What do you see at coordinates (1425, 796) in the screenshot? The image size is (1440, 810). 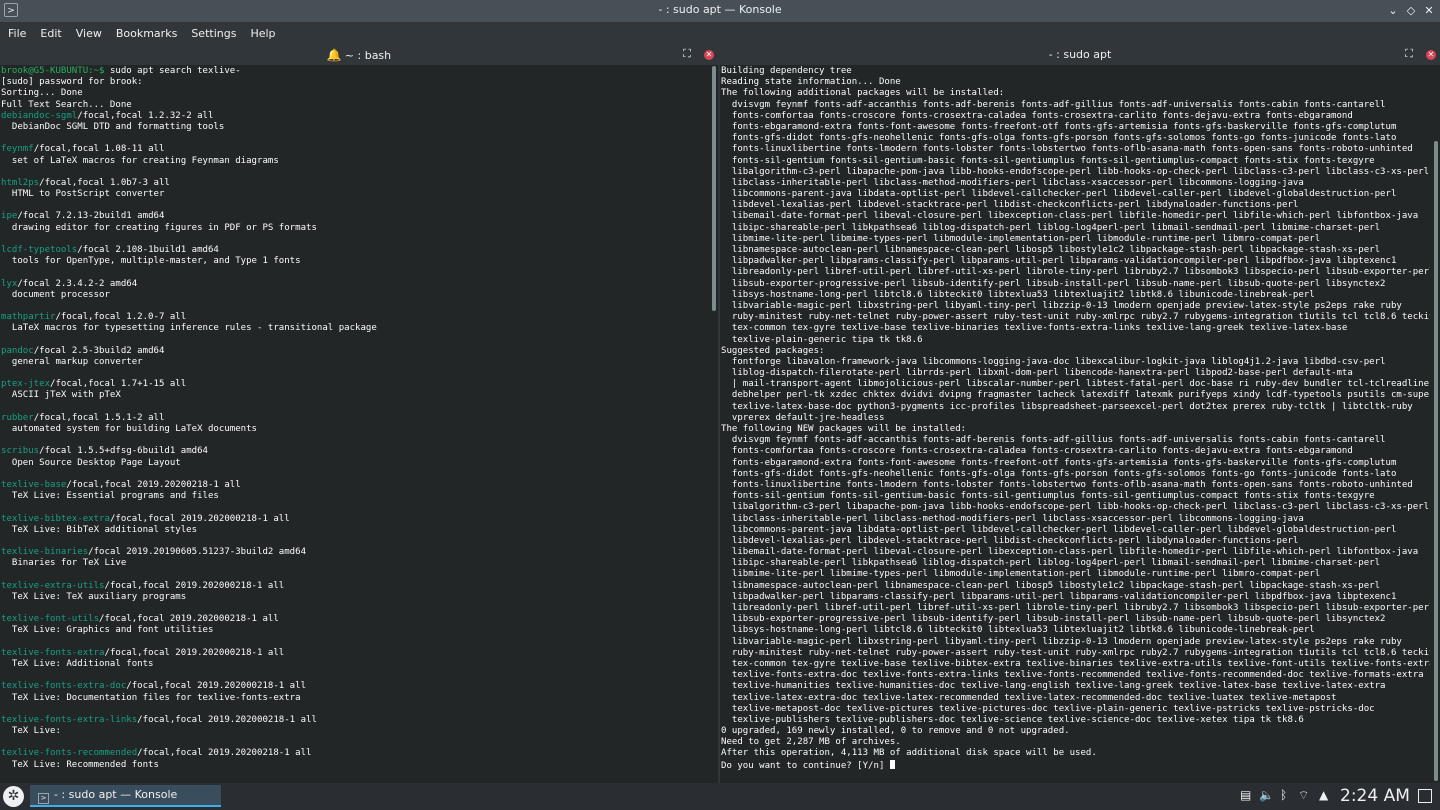 I see `show-desktop-icon` at bounding box center [1425, 796].